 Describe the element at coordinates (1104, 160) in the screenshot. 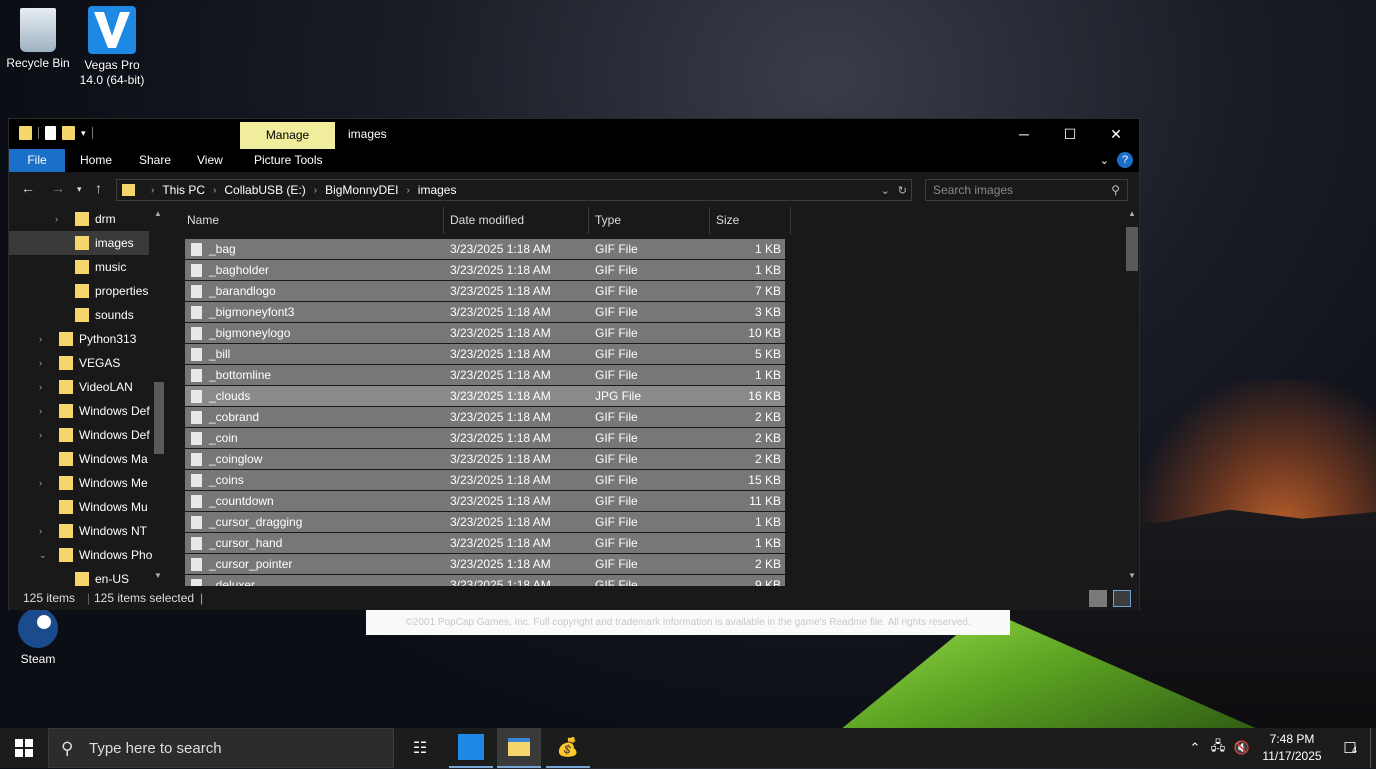

I see `expand-ribbon-icon: ⌄` at that location.